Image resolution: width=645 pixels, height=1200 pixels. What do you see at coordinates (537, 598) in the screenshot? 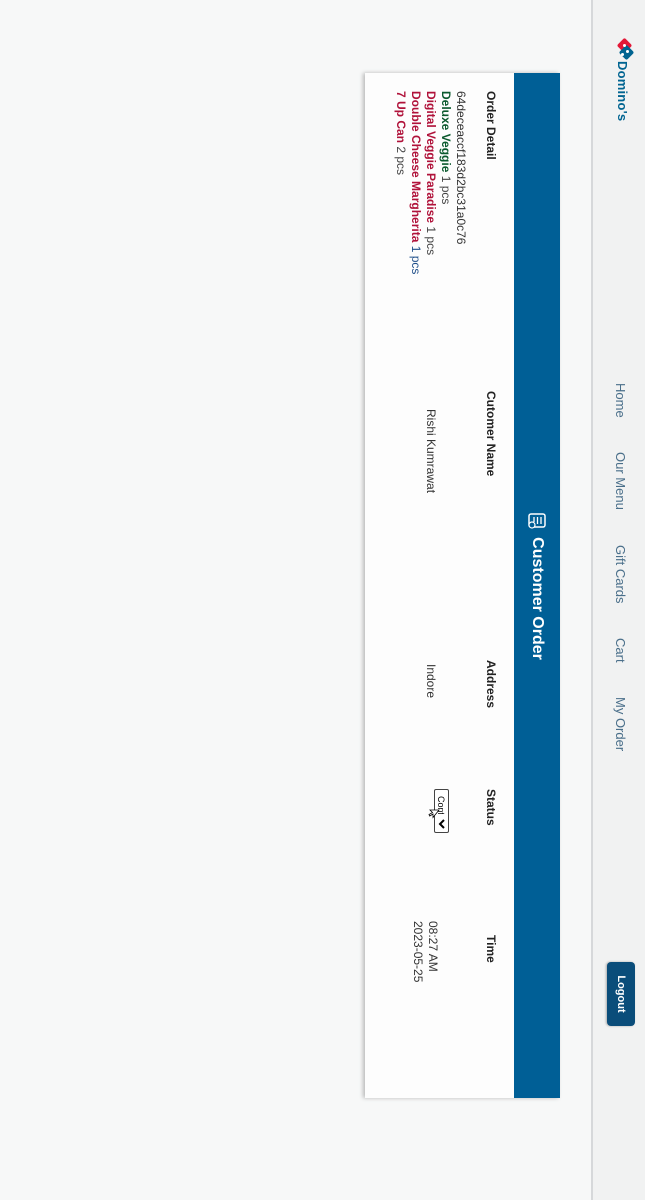
I see `card-title: Customer Order` at bounding box center [537, 598].